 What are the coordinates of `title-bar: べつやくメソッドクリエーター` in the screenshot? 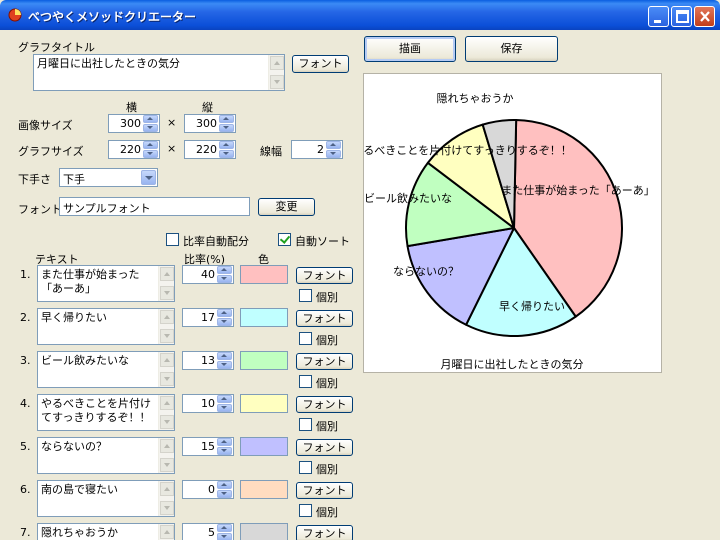 It's located at (360, 15).